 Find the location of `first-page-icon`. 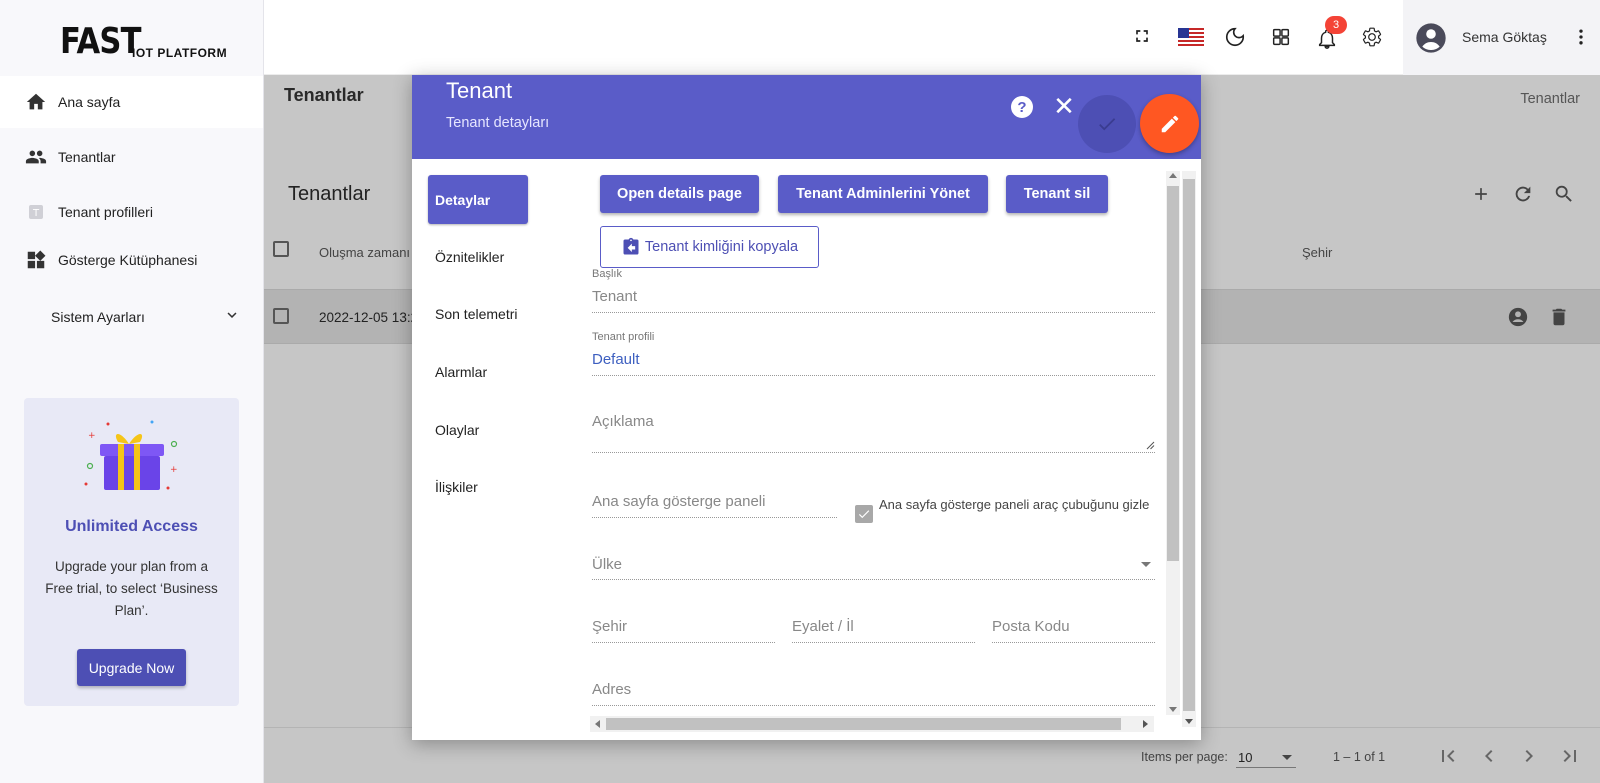

first-page-icon is located at coordinates (1448, 758).